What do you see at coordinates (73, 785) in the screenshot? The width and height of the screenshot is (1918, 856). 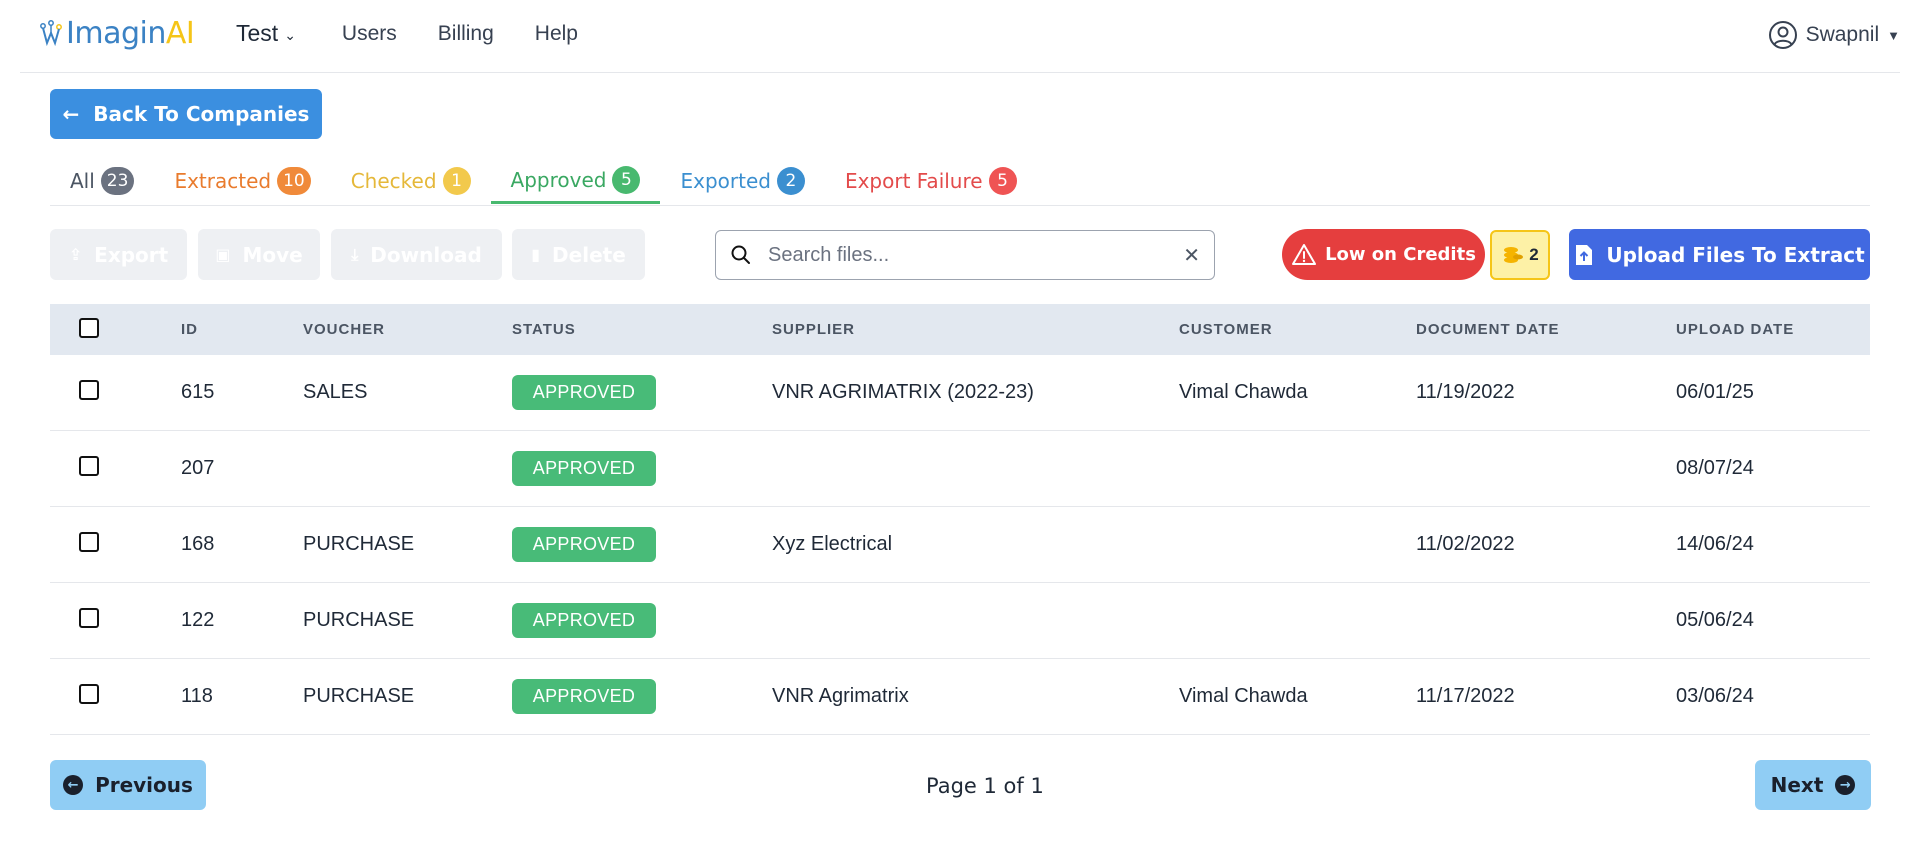 I see `arrow-circle-left-icon: ←` at bounding box center [73, 785].